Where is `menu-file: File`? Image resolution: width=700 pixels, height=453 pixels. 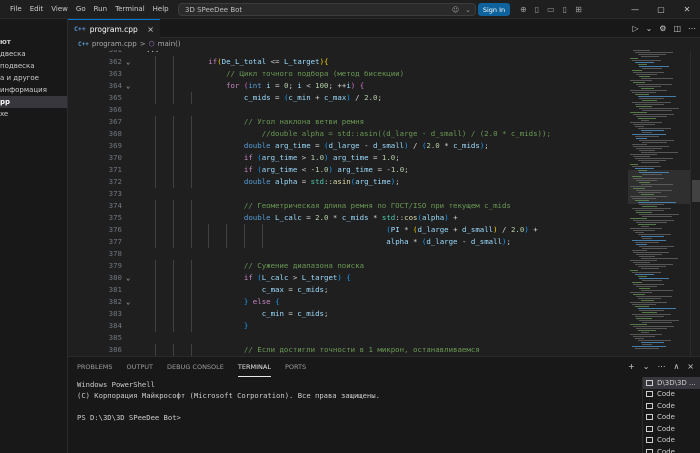 menu-file: File is located at coordinates (16, 9).